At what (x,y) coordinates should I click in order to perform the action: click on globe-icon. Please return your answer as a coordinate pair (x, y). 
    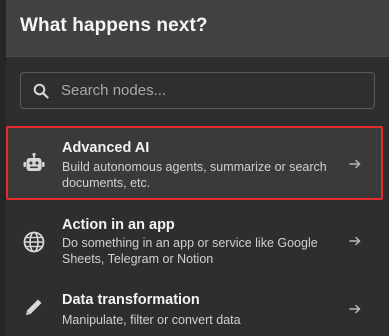
    Looking at the image, I should click on (34, 242).